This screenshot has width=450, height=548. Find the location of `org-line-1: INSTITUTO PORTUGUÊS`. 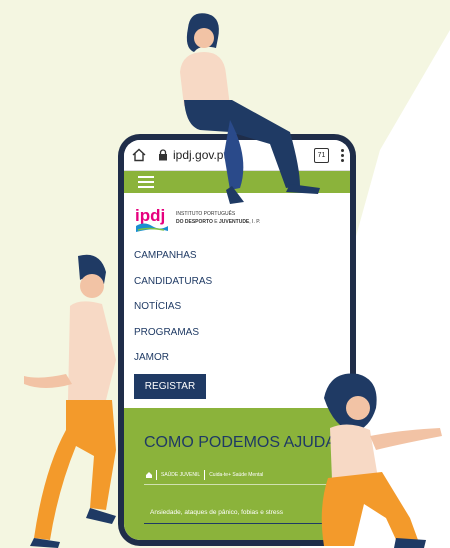

org-line-1: INSTITUTO PORTUGUÊS is located at coordinates (206, 214).